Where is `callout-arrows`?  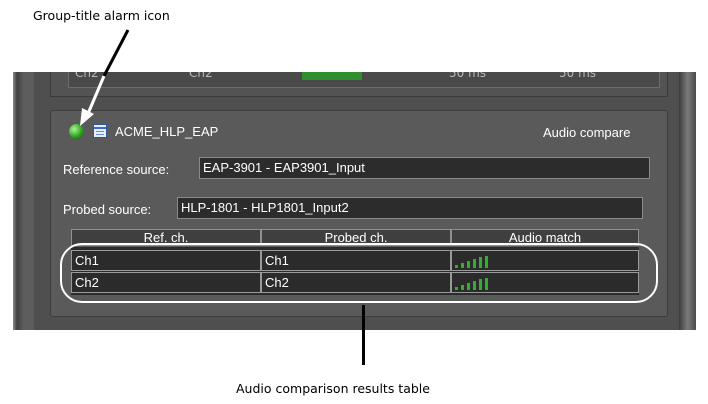 callout-arrows is located at coordinates (105, 77).